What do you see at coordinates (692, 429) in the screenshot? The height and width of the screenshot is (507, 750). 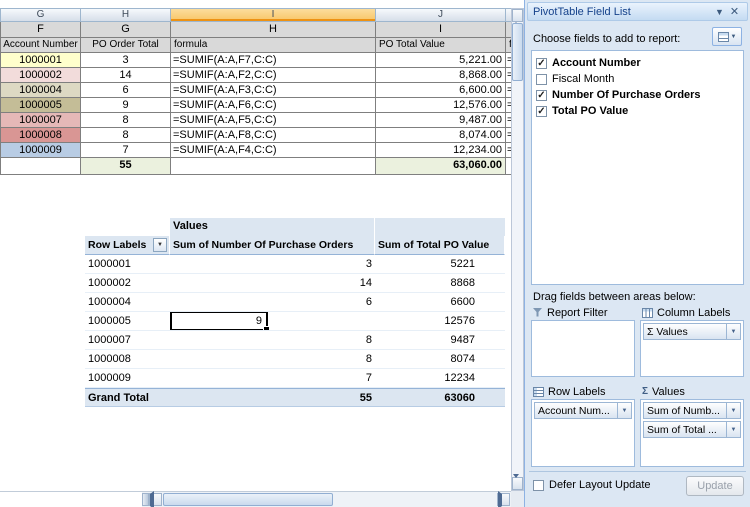 I see `field-button-sum-of-total: Sum of Total ... ▼` at bounding box center [692, 429].